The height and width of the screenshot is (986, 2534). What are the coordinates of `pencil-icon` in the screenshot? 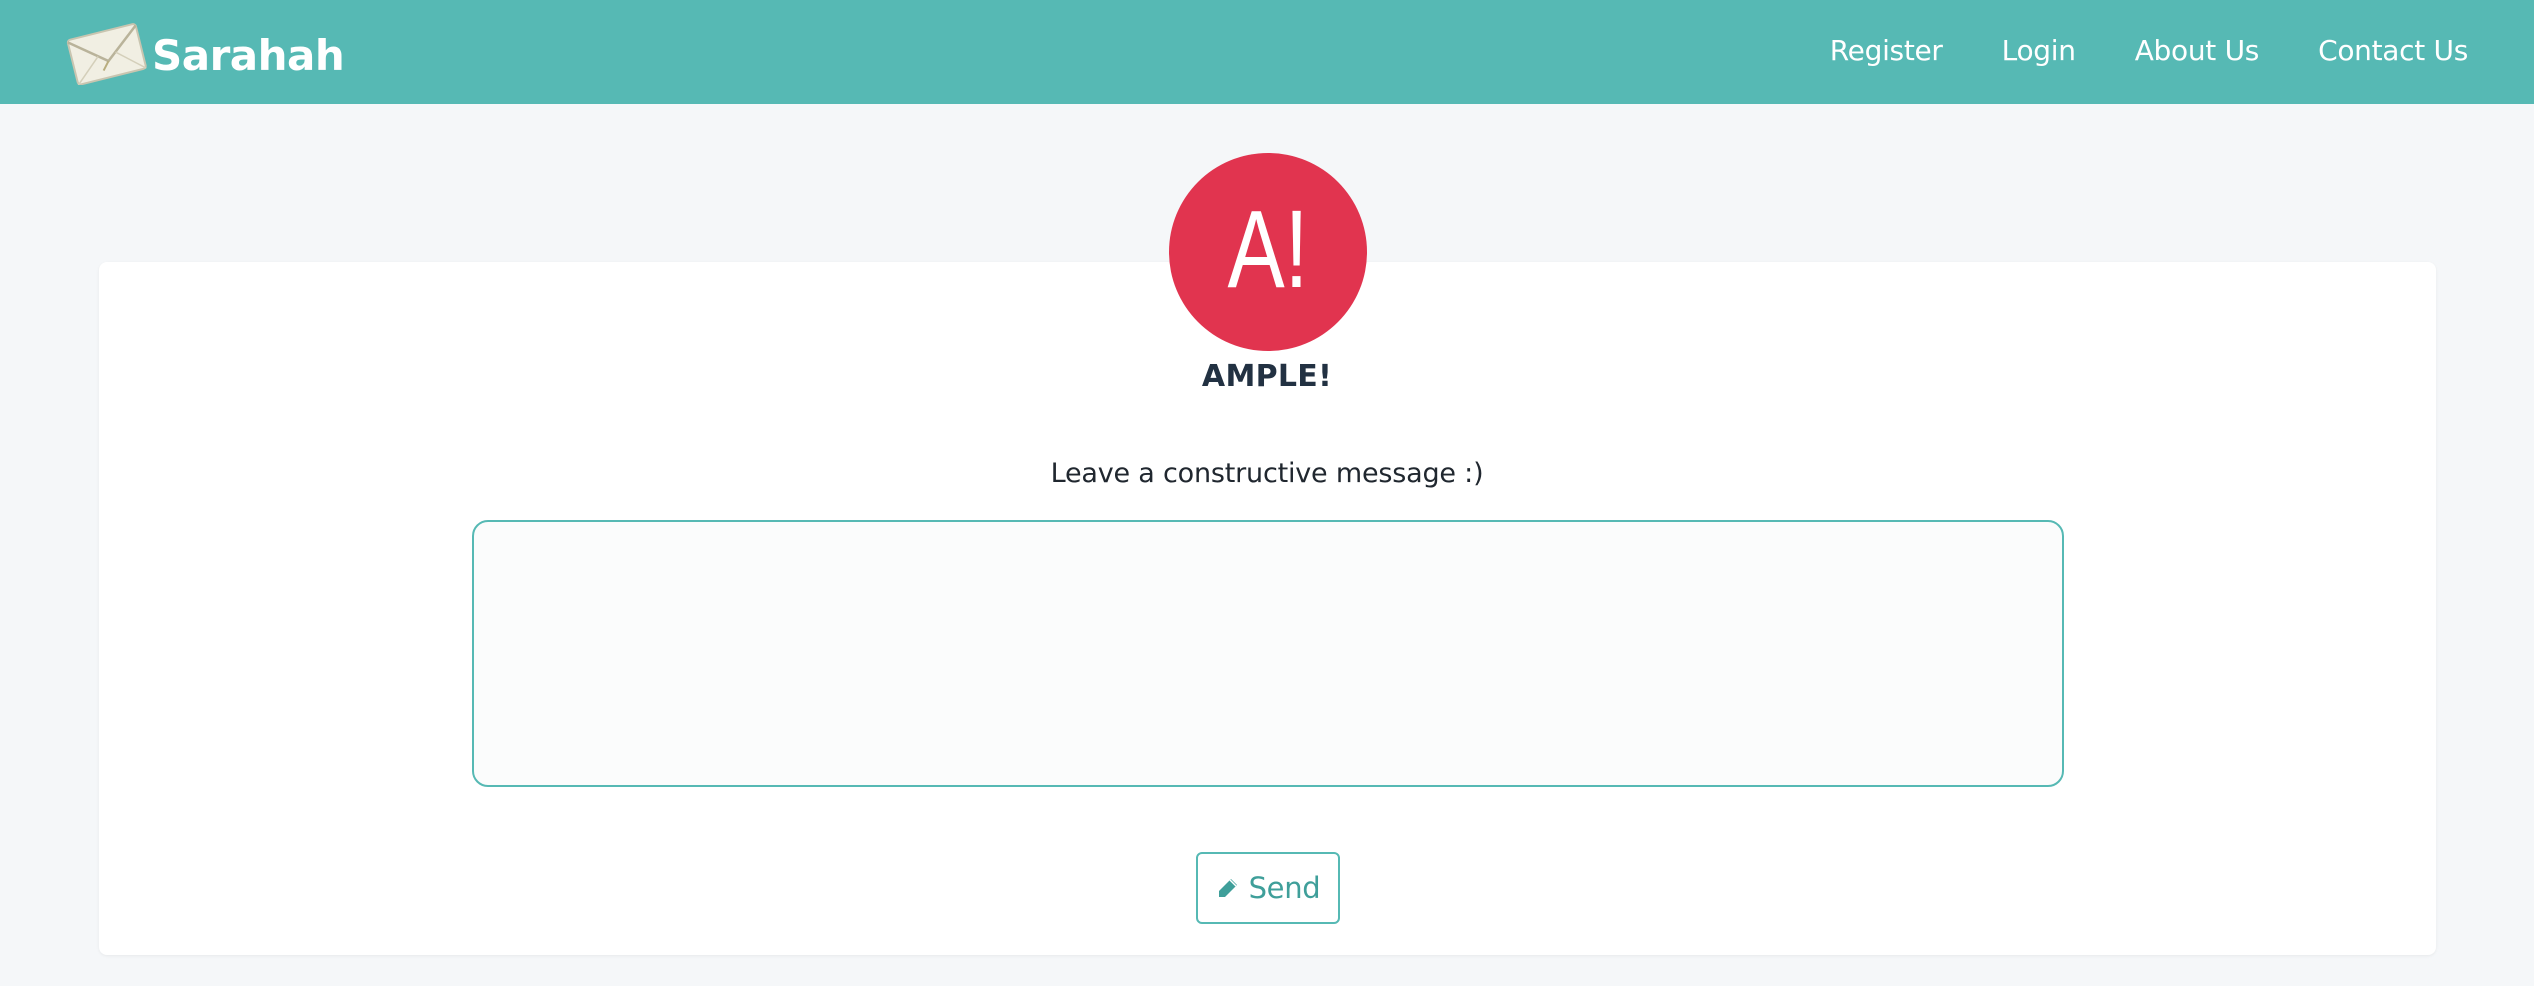 It's located at (1227, 888).